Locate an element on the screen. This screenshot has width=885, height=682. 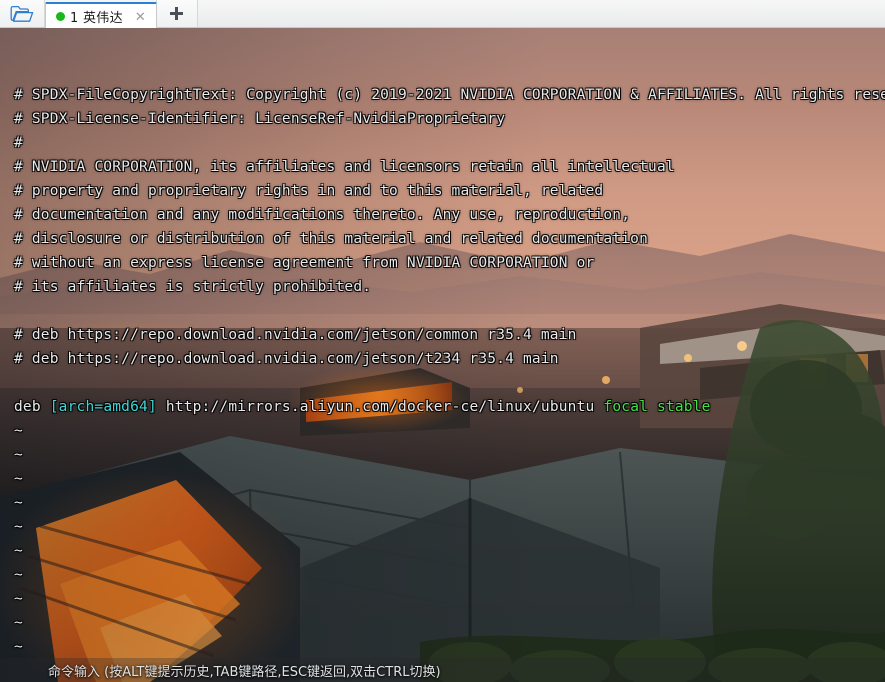
open-folder-button is located at coordinates (22, 13).